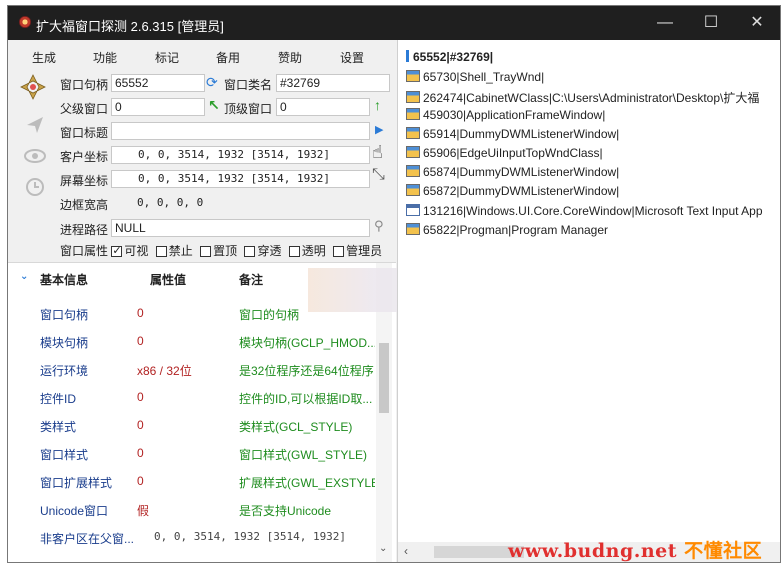 The height and width of the screenshot is (570, 784). What do you see at coordinates (352, 57) in the screenshot?
I see `menu-settings: 设置` at bounding box center [352, 57].